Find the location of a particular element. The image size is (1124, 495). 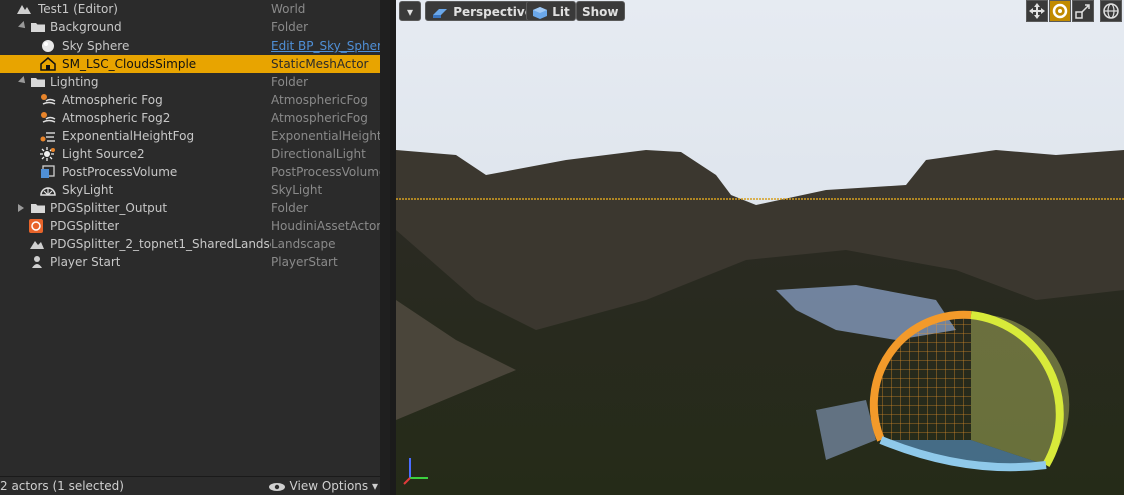

outliner-row-post-process: PostProcessVolume PostProcessVolume is located at coordinates (190, 172).